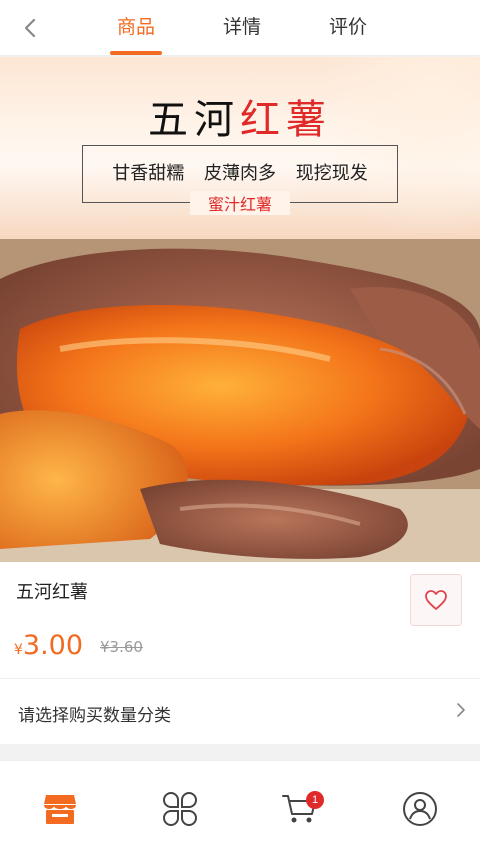 The width and height of the screenshot is (480, 844). Describe the element at coordinates (53, 645) in the screenshot. I see `price-value: 3.00` at that location.